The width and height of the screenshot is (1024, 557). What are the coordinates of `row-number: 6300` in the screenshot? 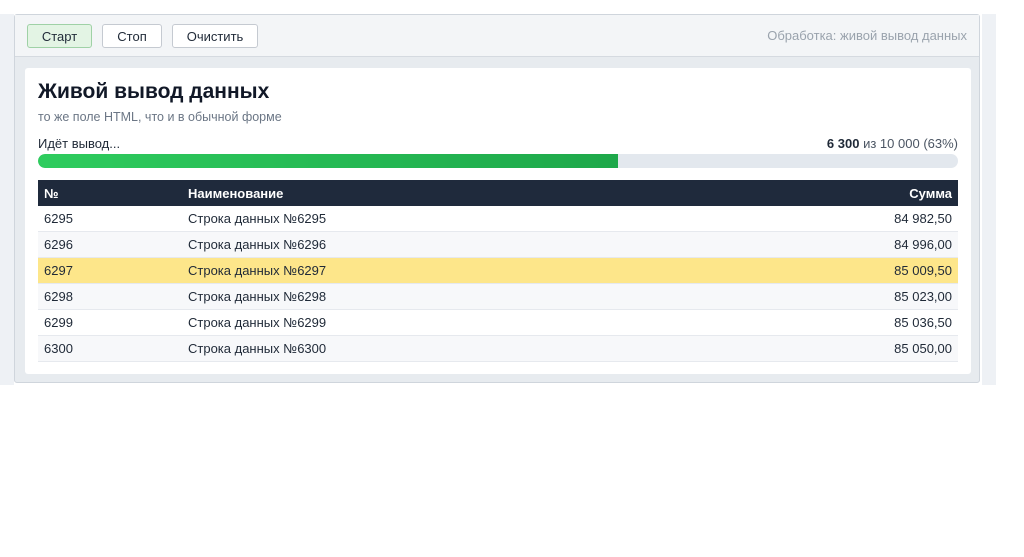 It's located at (110, 348).